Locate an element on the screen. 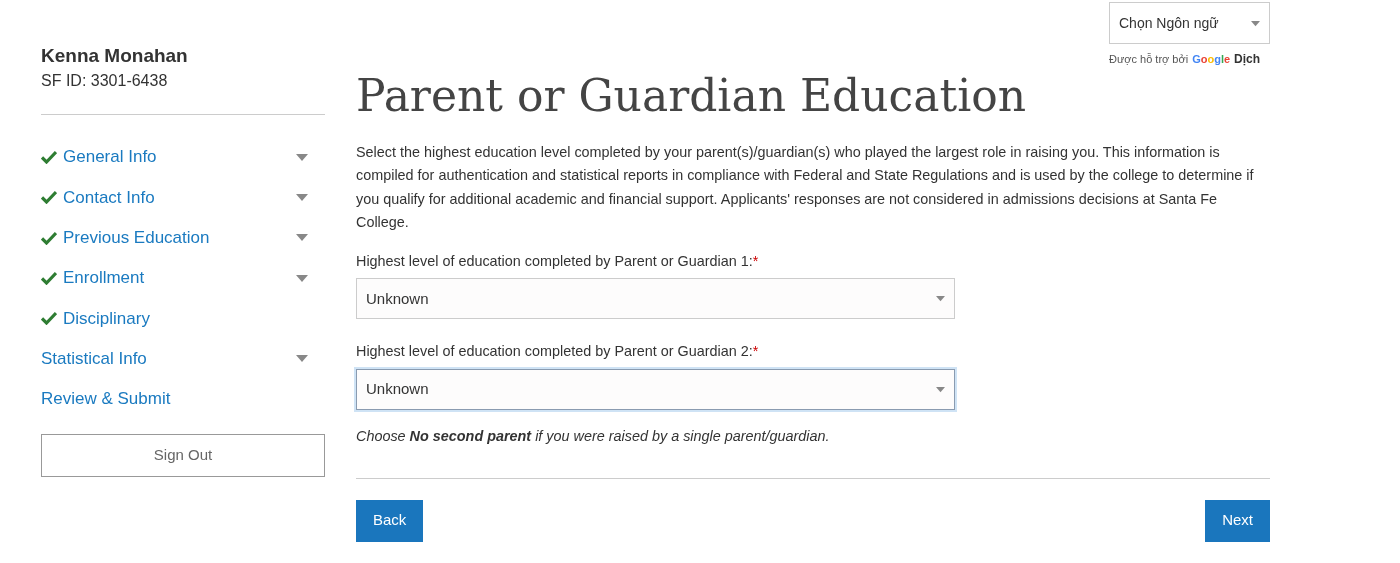 The height and width of the screenshot is (563, 1400). nav-link: General Info is located at coordinates (183, 157).